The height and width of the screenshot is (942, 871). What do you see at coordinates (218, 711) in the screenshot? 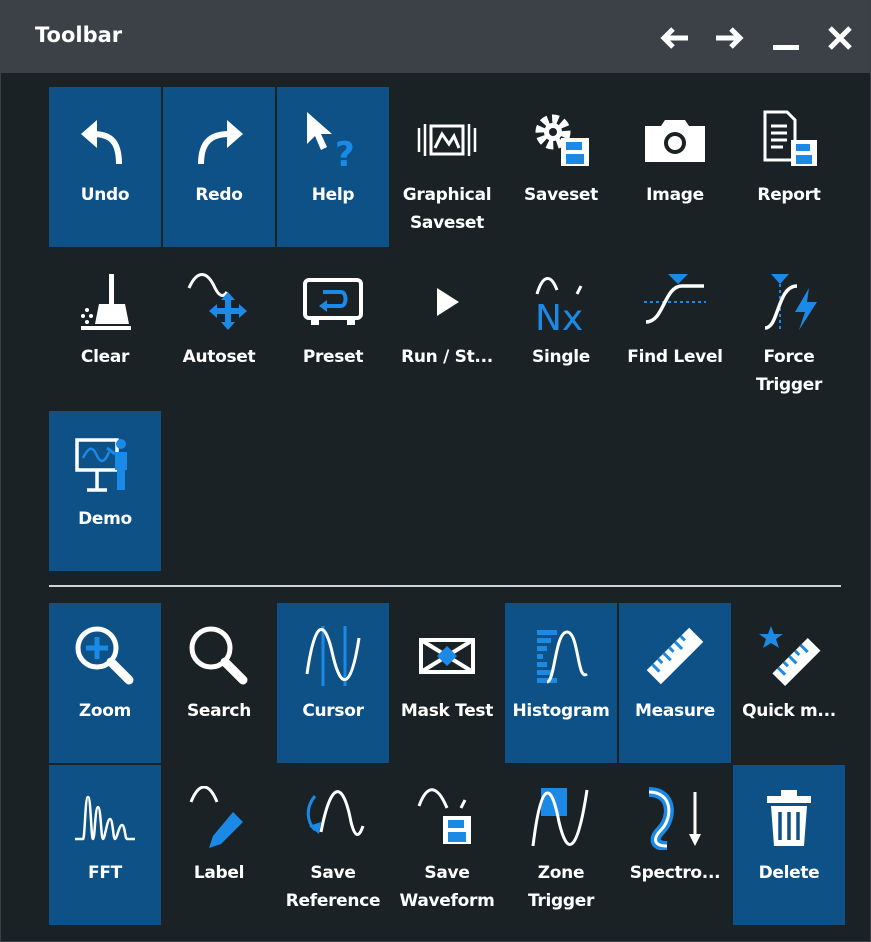
I see `search-label: Search` at bounding box center [218, 711].